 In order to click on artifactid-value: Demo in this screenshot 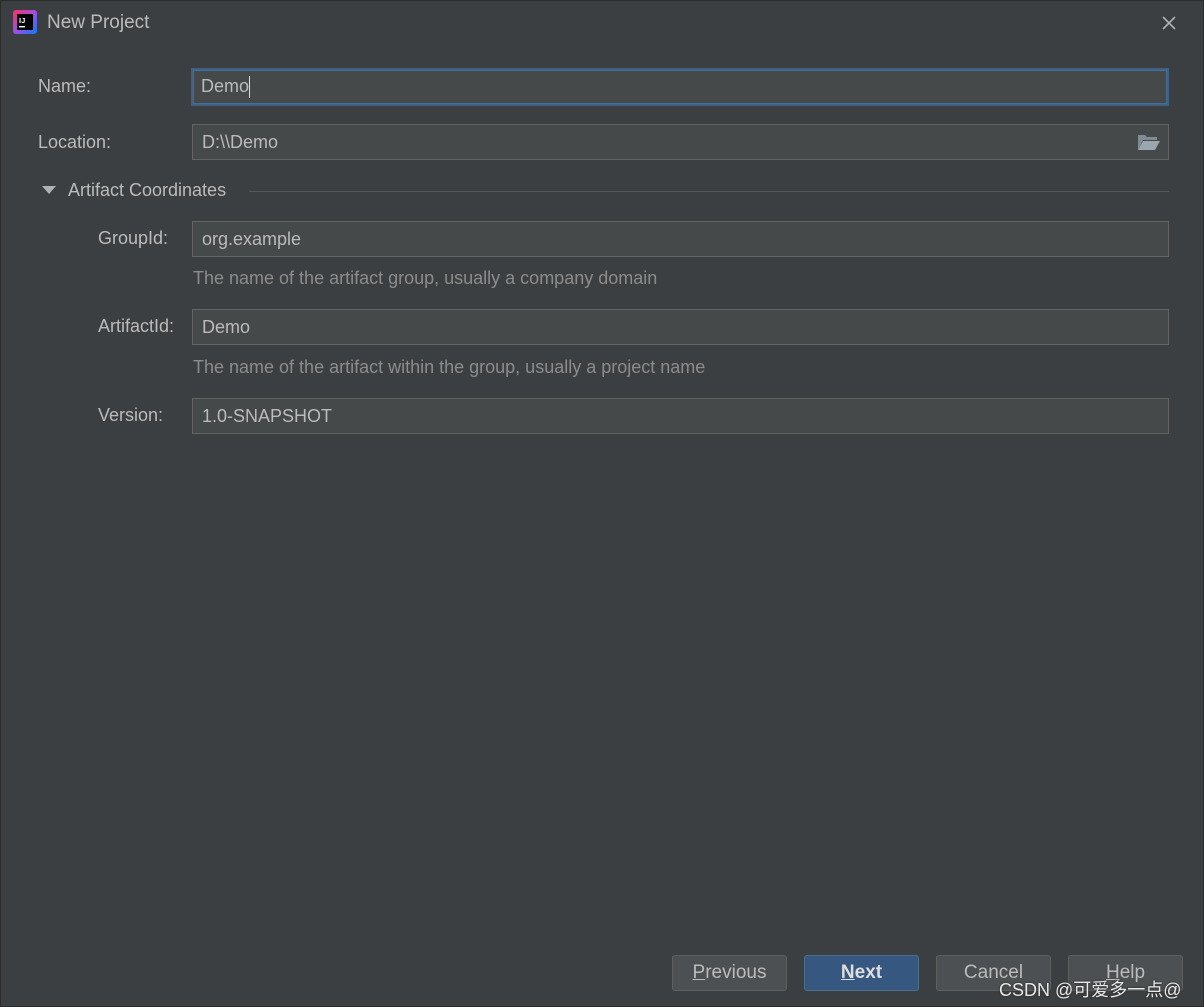, I will do `click(226, 327)`.